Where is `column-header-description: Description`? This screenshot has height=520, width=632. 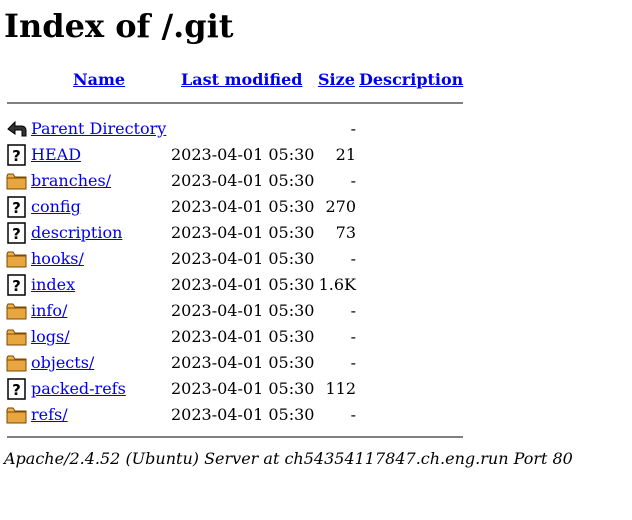
column-header-description: Description is located at coordinates (411, 80).